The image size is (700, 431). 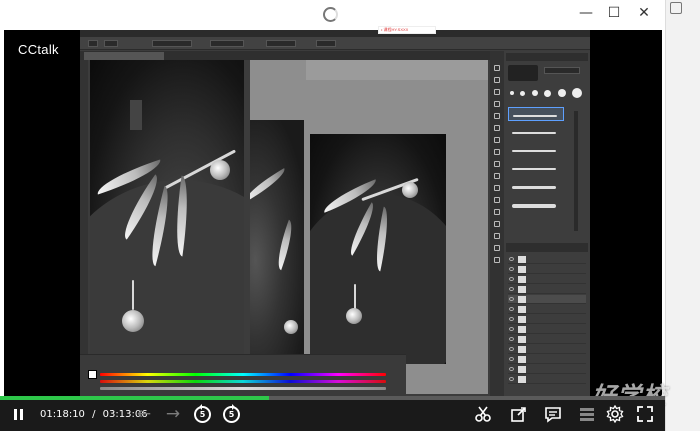 What do you see at coordinates (576, 171) in the screenshot?
I see `ps-brush-scrollbar` at bounding box center [576, 171].